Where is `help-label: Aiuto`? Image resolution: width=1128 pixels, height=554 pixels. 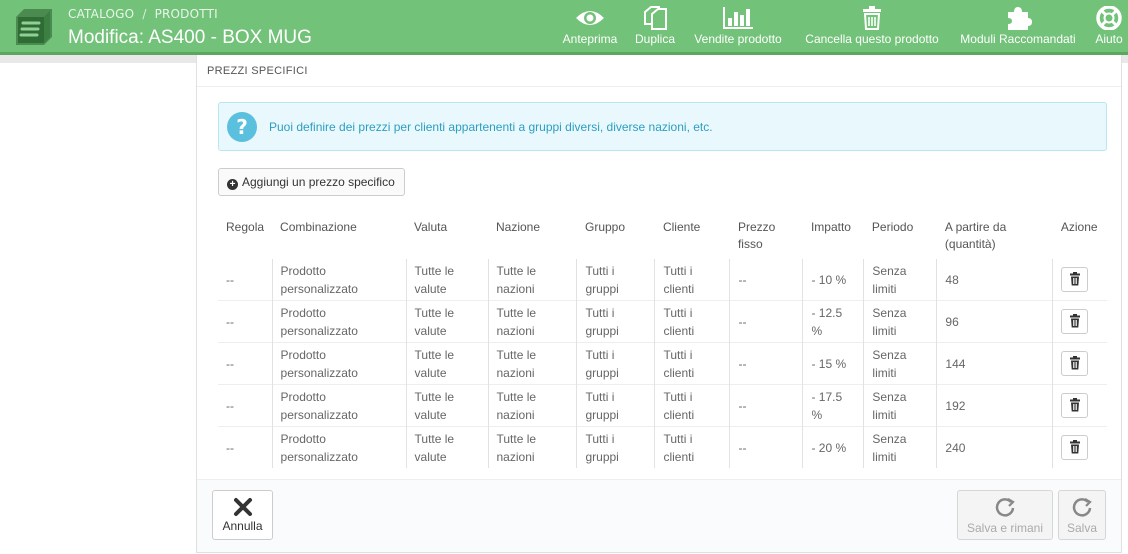
help-label: Aiuto is located at coordinates (1109, 39).